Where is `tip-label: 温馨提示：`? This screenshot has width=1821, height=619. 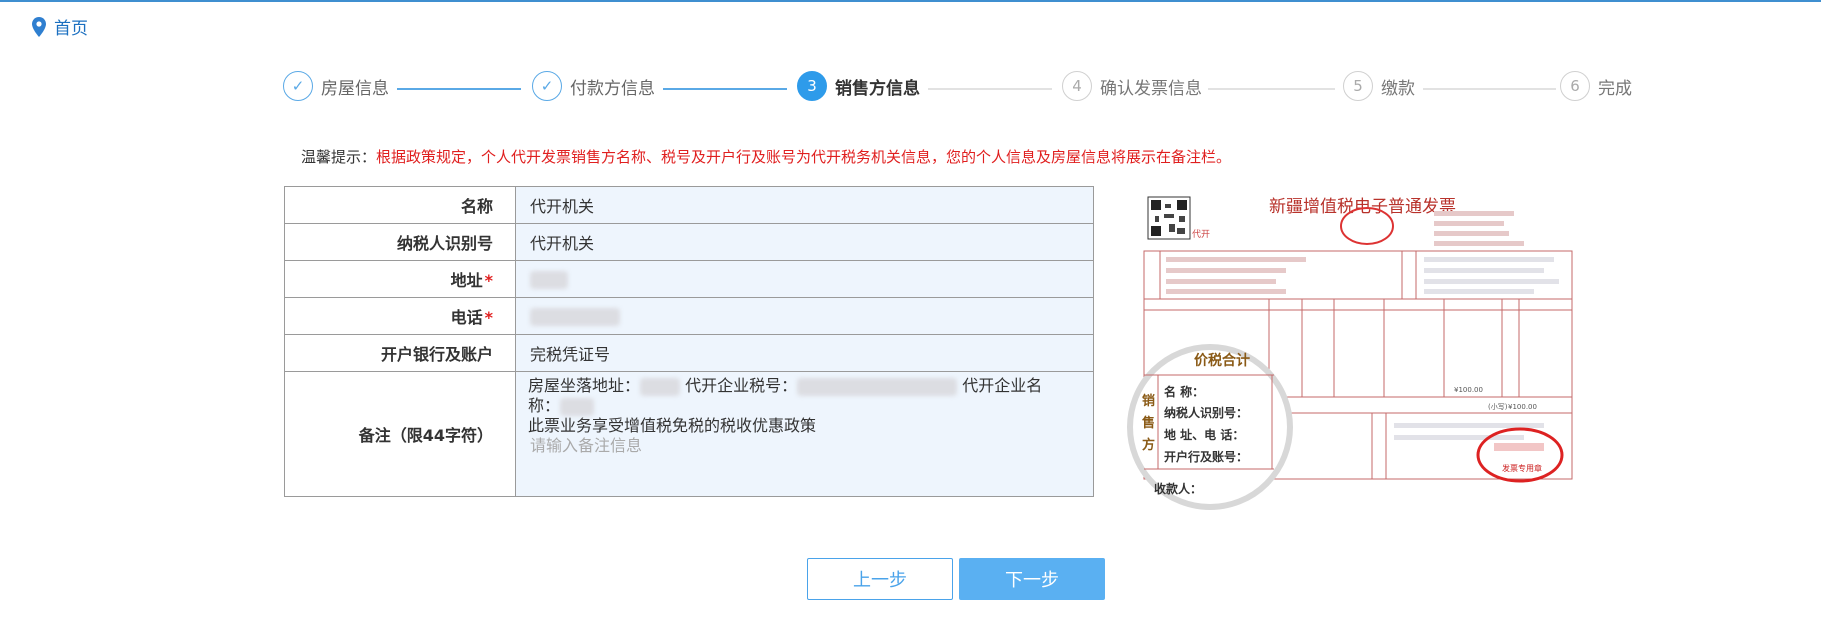
tip-label: 温馨提示： is located at coordinates (339, 157).